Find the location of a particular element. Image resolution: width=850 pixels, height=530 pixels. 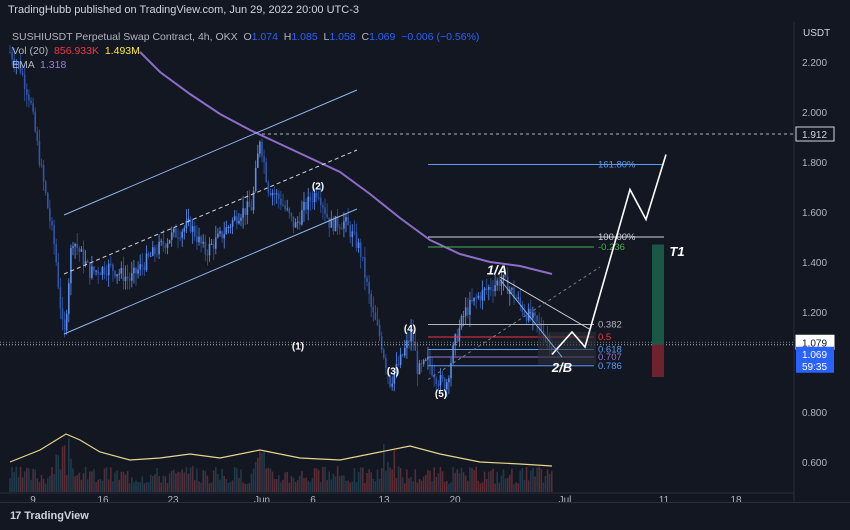

tradingview-logo-icon: 17 is located at coordinates (15, 516).